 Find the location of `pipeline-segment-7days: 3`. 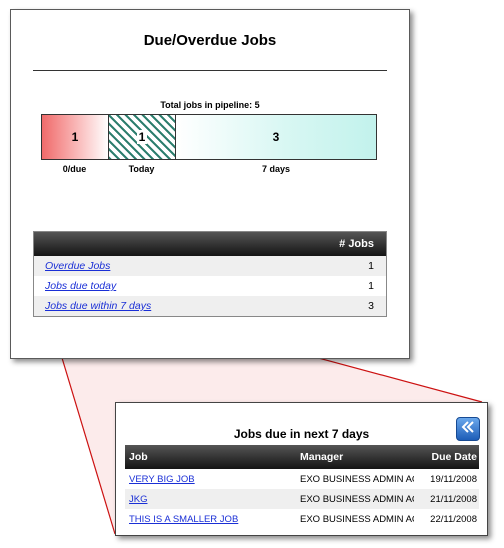

pipeline-segment-7days: 3 is located at coordinates (276, 137).